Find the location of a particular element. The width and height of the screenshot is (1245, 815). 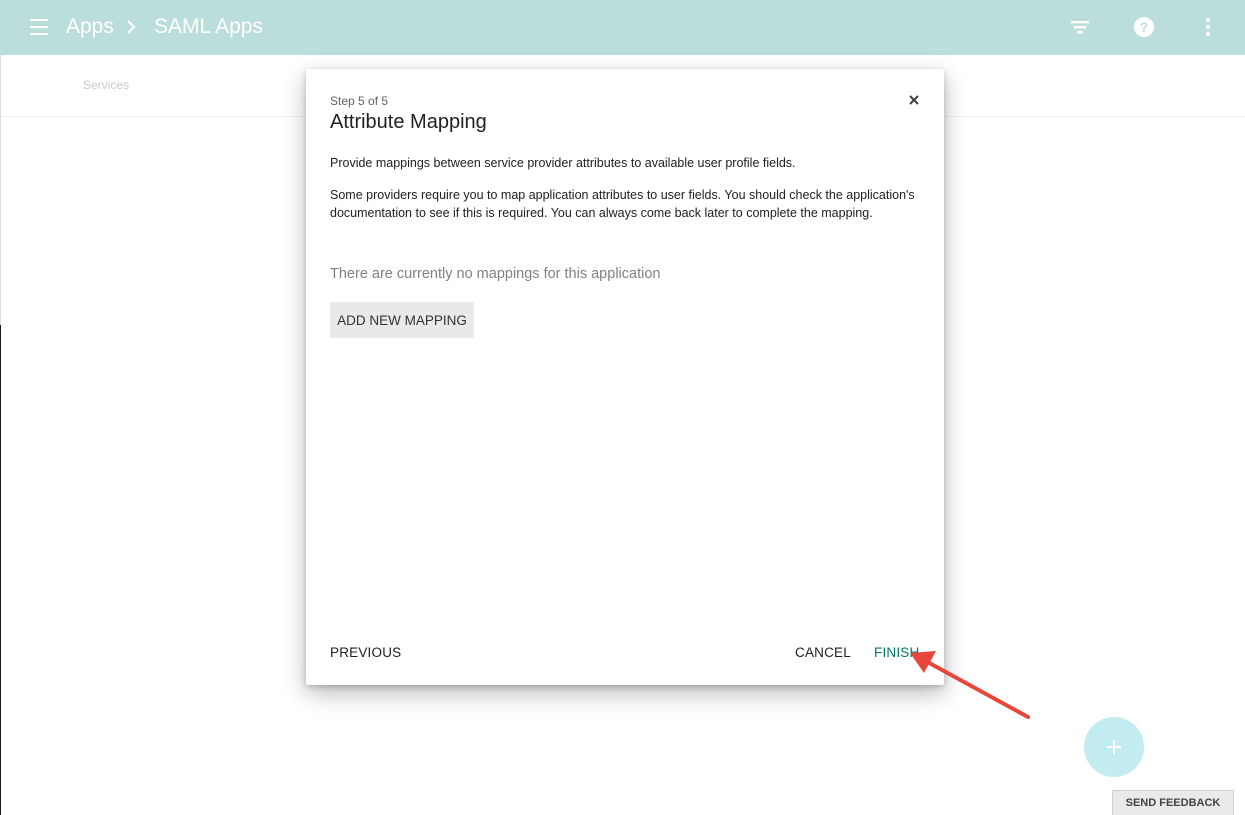

breadcrumb-apps: Apps is located at coordinates (90, 27).